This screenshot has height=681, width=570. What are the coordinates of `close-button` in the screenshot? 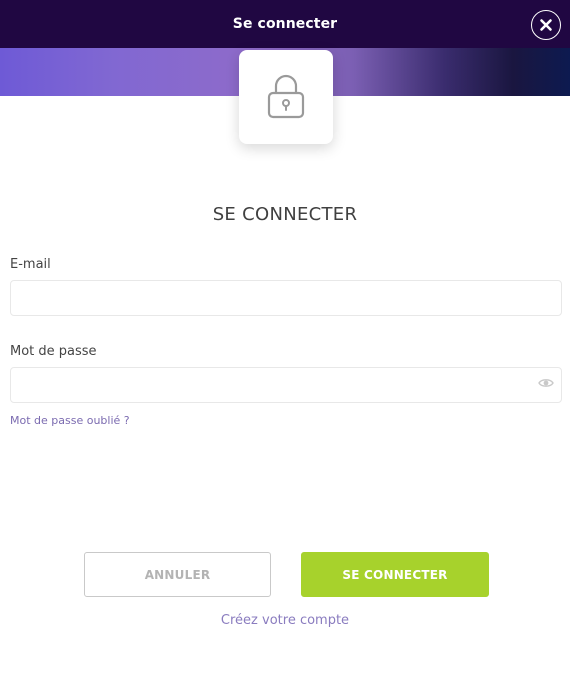 It's located at (546, 25).